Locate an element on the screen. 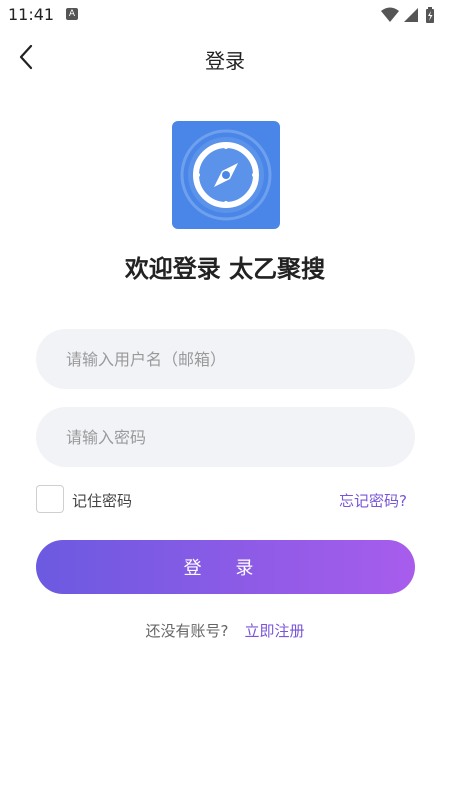  navbar: 登录 is located at coordinates (225, 57).